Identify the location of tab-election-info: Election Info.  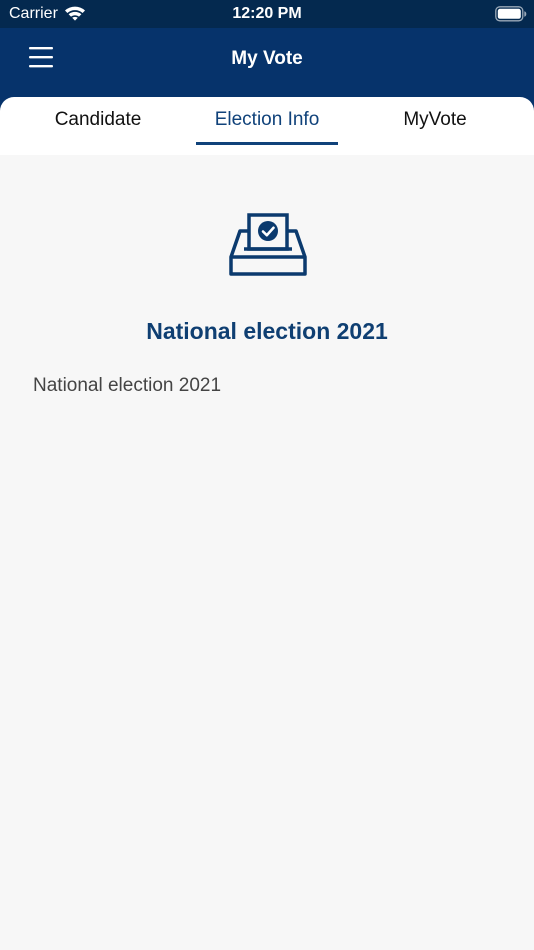
(267, 126).